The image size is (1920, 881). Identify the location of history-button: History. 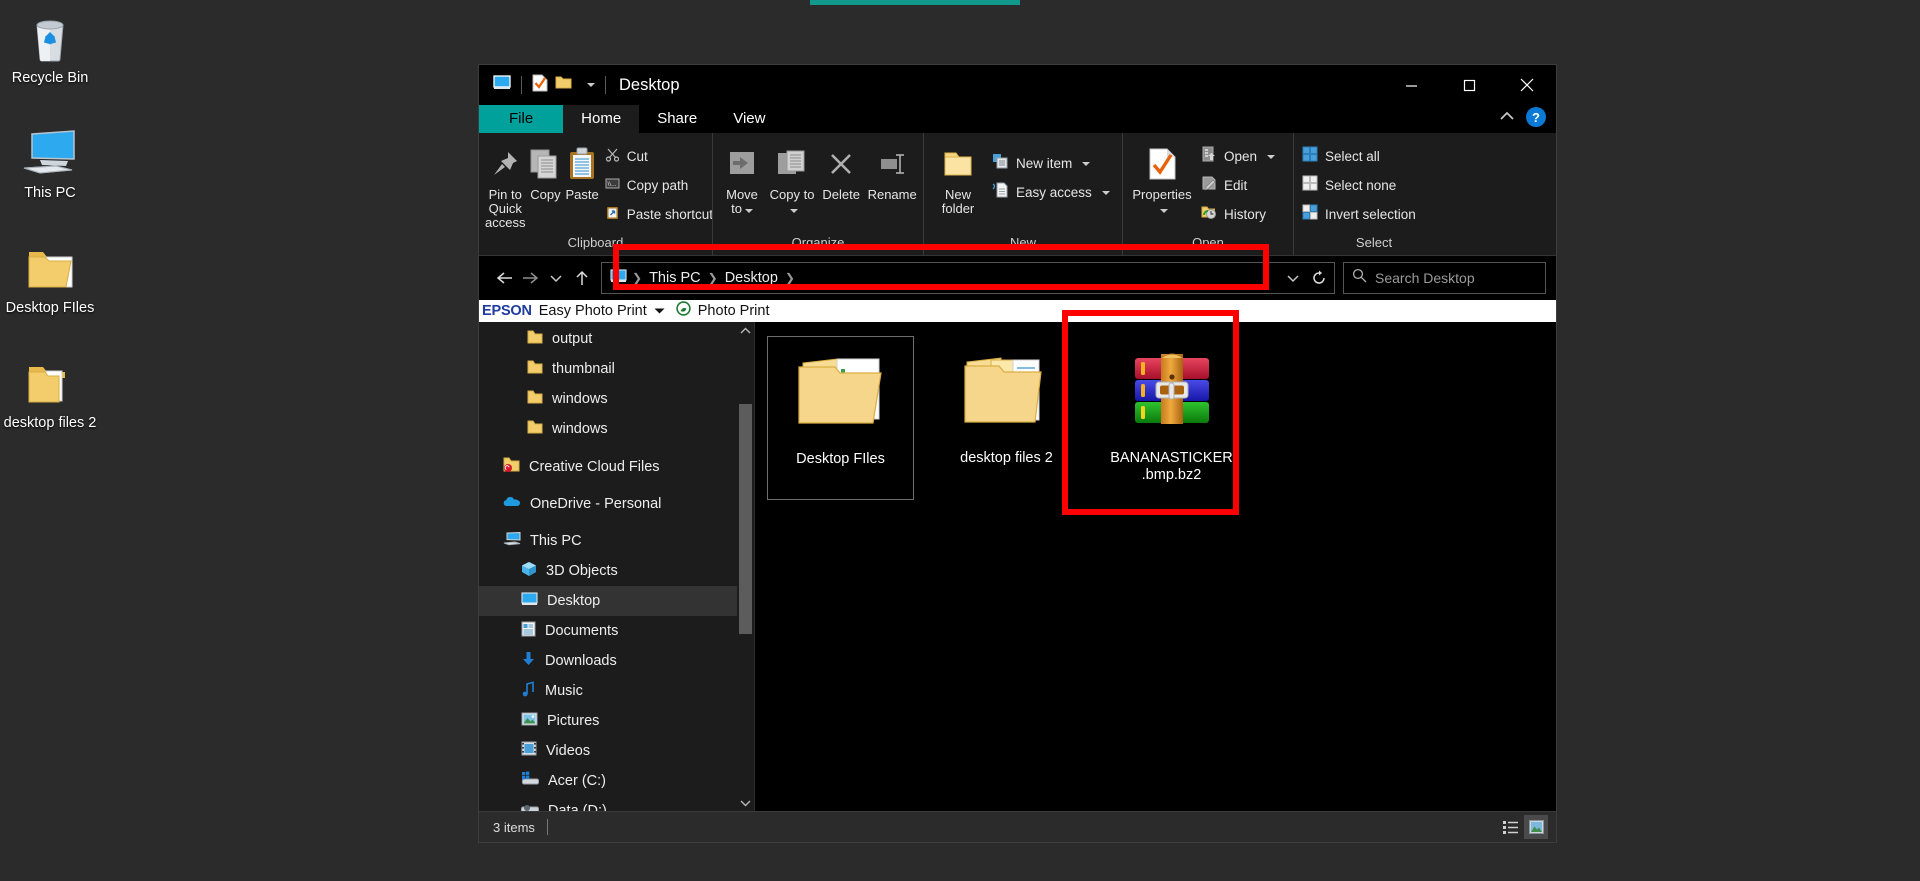
(1240, 214).